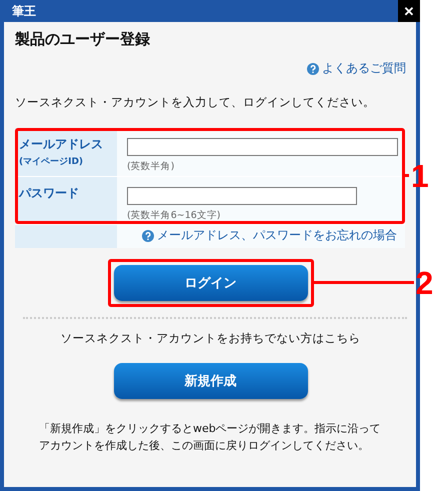 The image size is (440, 491). What do you see at coordinates (409, 11) in the screenshot?
I see `close-button: ✕` at bounding box center [409, 11].